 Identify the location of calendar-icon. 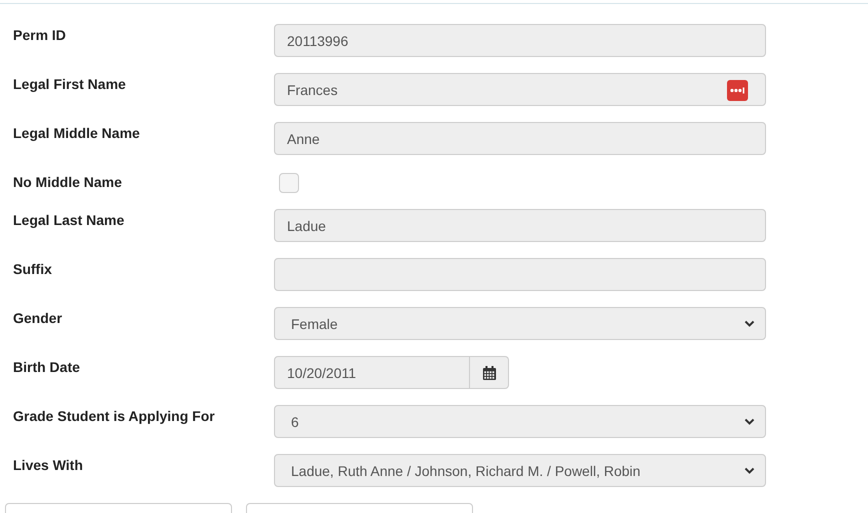
(489, 373).